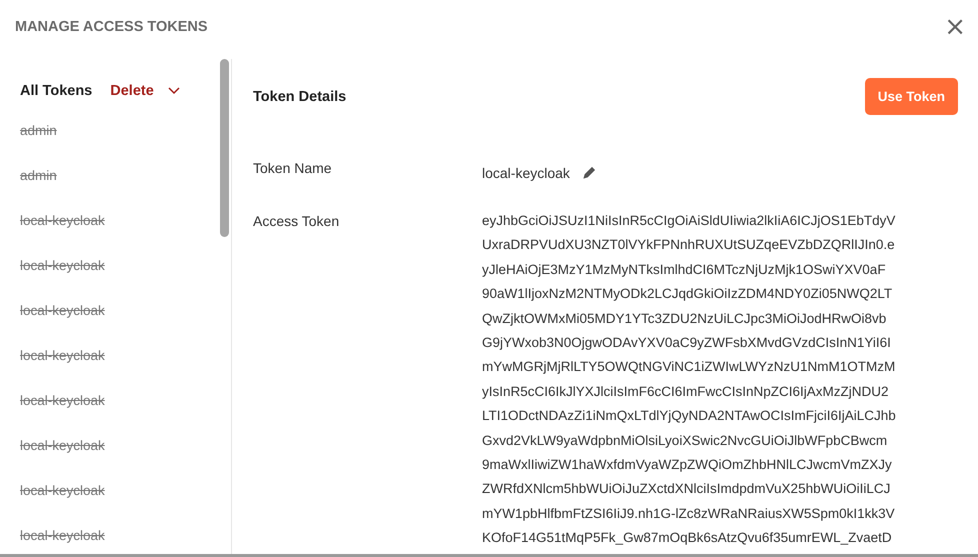 The image size is (978, 557). Describe the element at coordinates (526, 173) in the screenshot. I see `token-name-value: local-keycloak` at that location.